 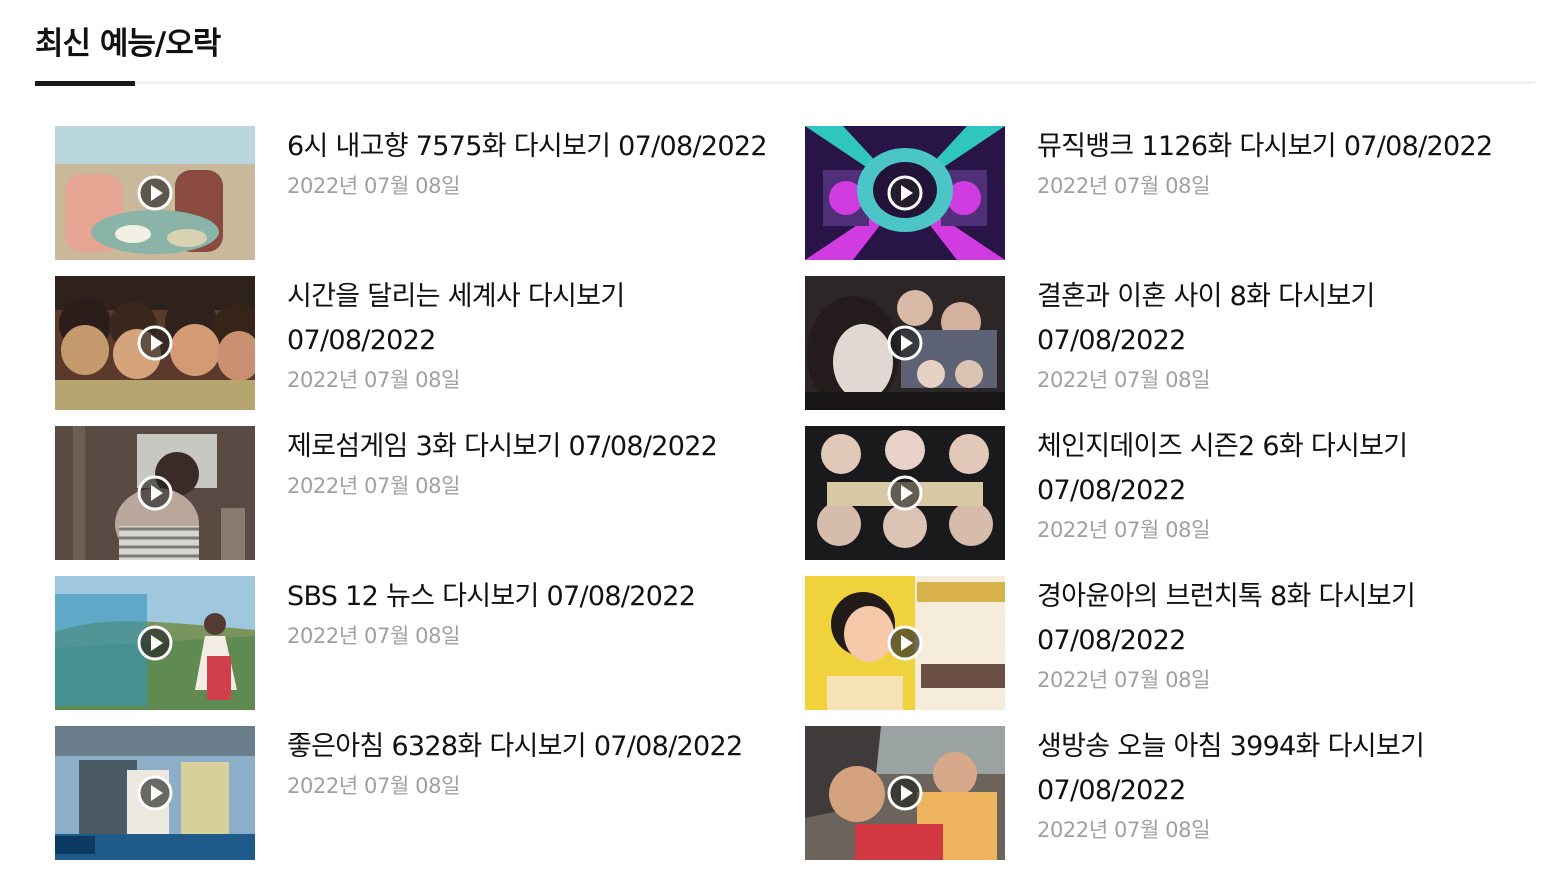 I want to click on video-title: 좋은아침 6328화 다시보기 07/08/2022, so click(x=532, y=747).